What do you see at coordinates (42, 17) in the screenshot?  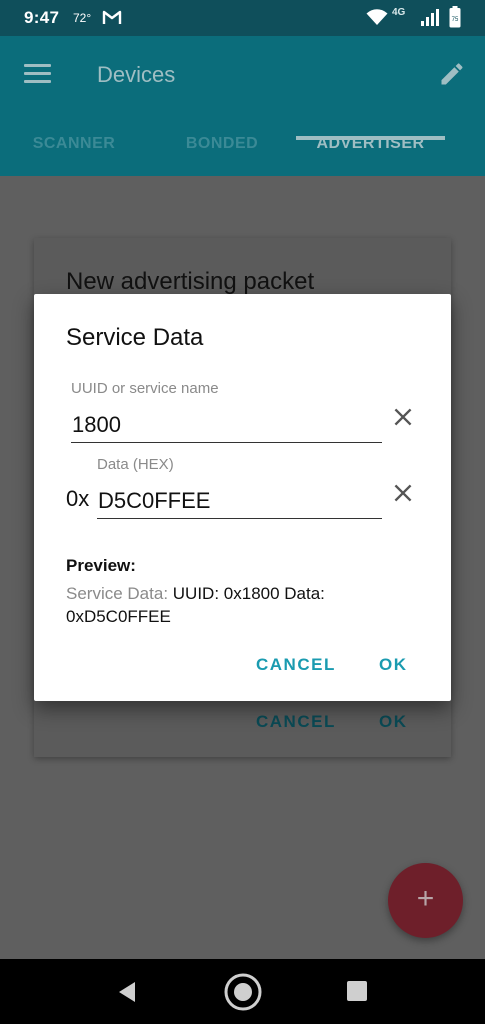 I see `status-time: 9:47` at bounding box center [42, 17].